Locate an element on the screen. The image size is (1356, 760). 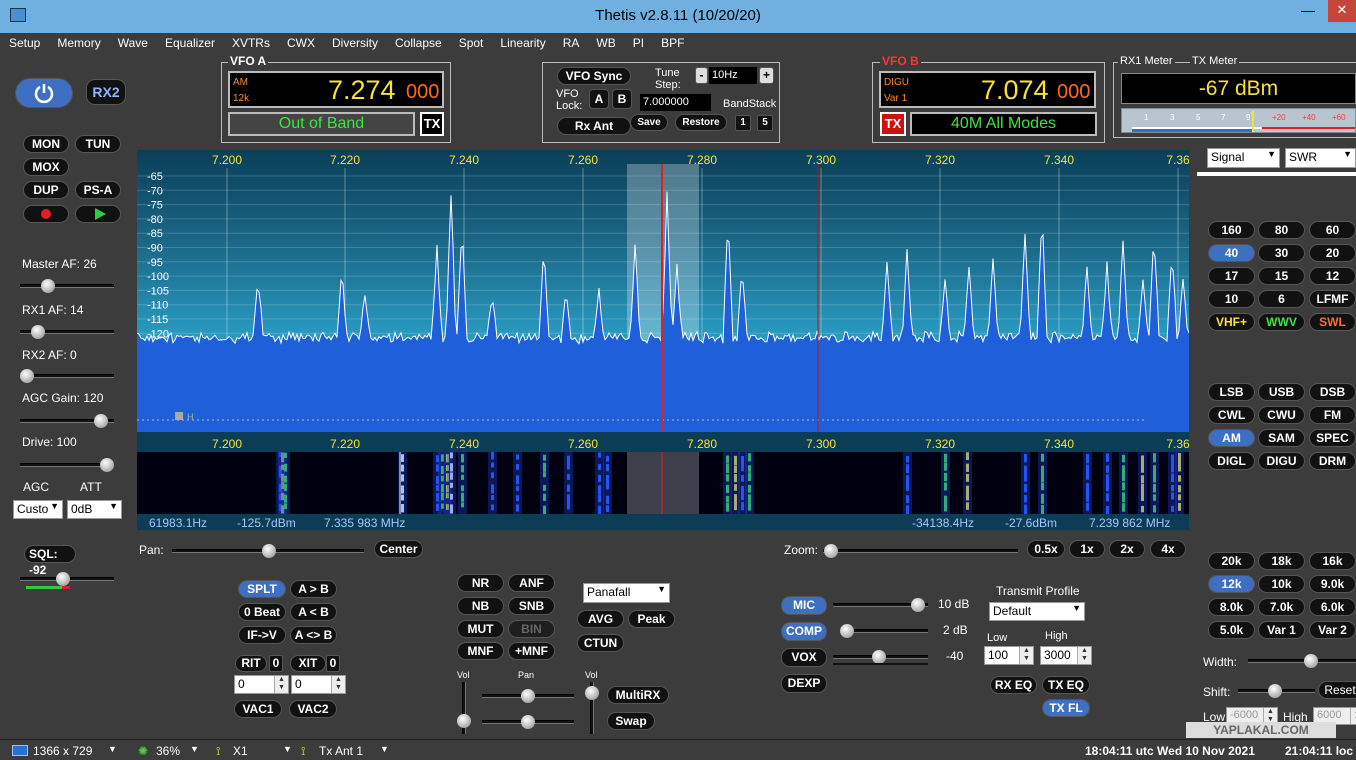
vac1-button: VAC1 is located at coordinates (258, 709).